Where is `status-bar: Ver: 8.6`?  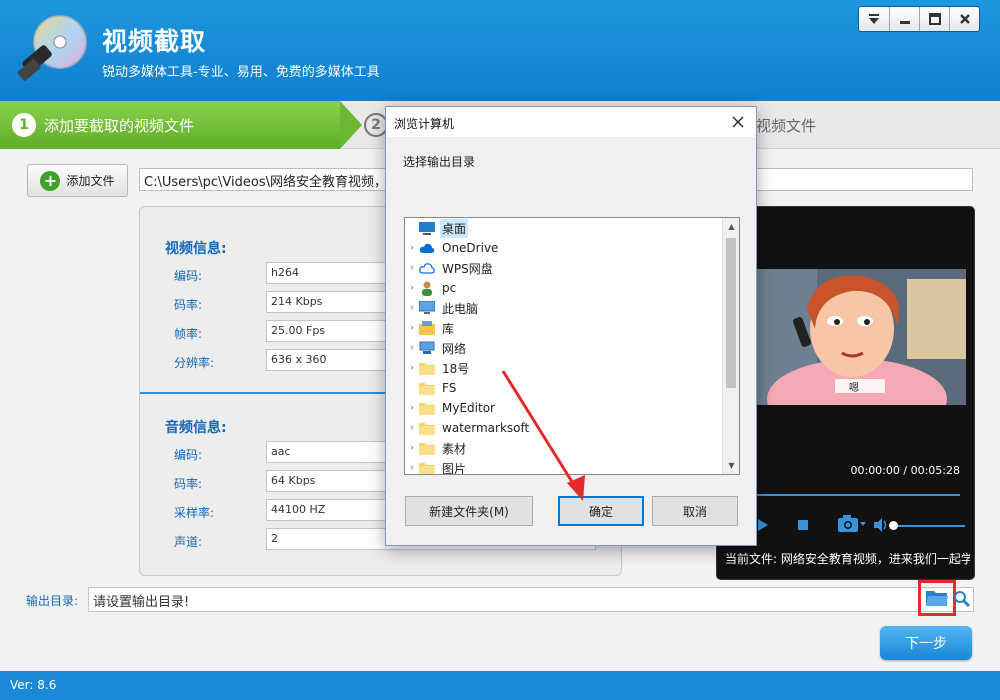 status-bar: Ver: 8.6 is located at coordinates (500, 685).